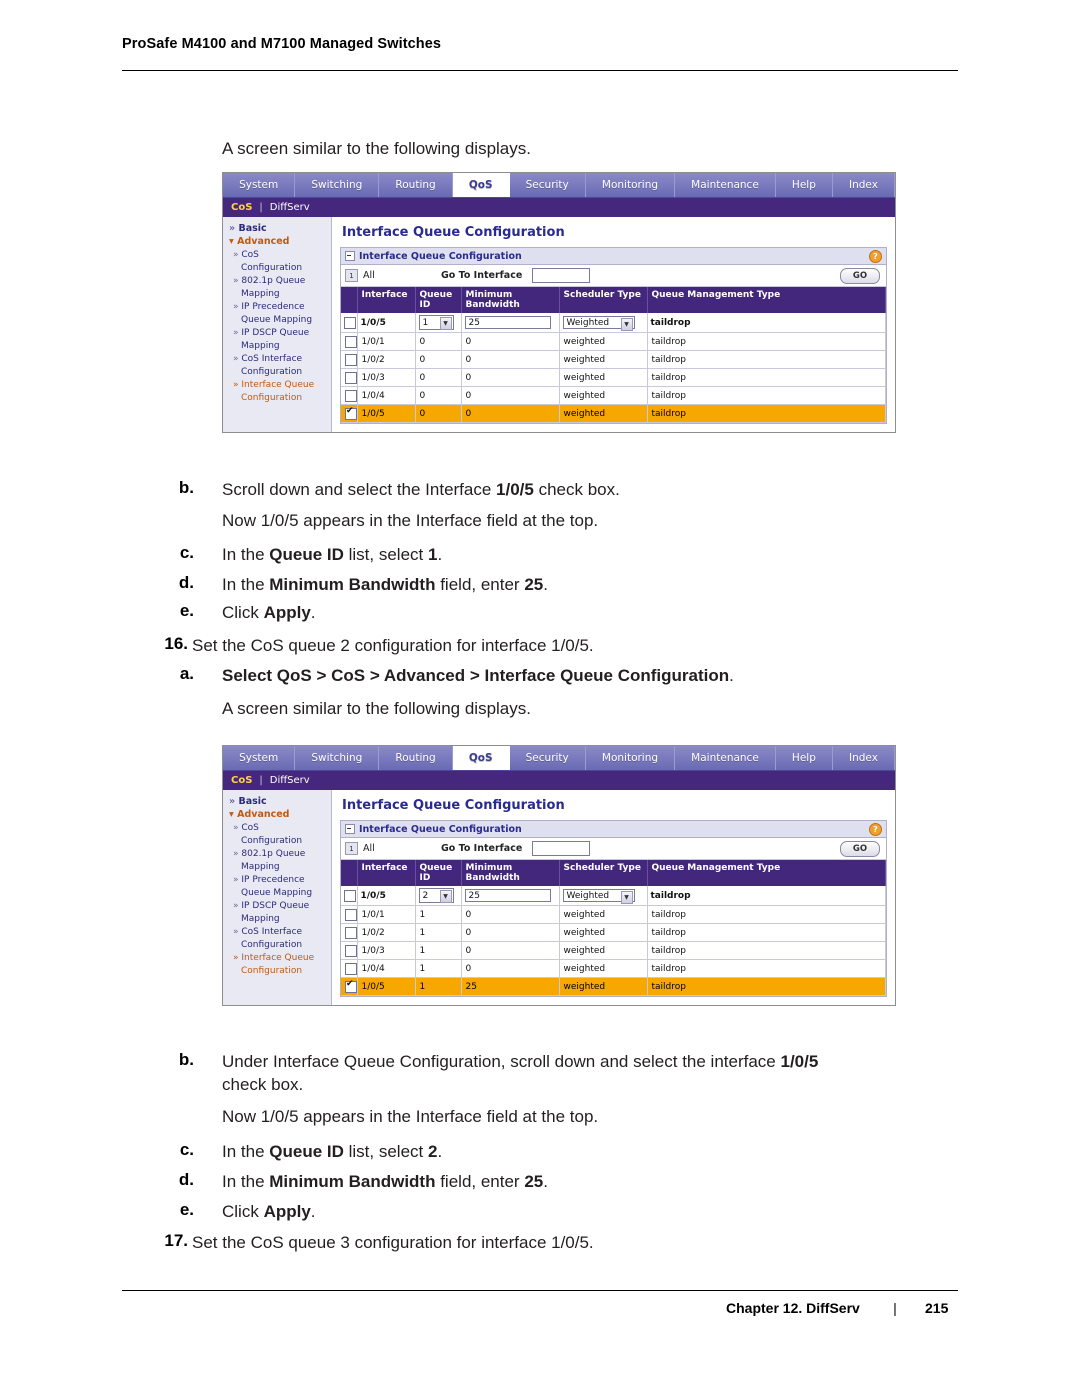 This screenshot has height=1397, width=1080. What do you see at coordinates (613, 950) in the screenshot?
I see `table-row: 1/0/3 1 0 weighted taildrop` at bounding box center [613, 950].